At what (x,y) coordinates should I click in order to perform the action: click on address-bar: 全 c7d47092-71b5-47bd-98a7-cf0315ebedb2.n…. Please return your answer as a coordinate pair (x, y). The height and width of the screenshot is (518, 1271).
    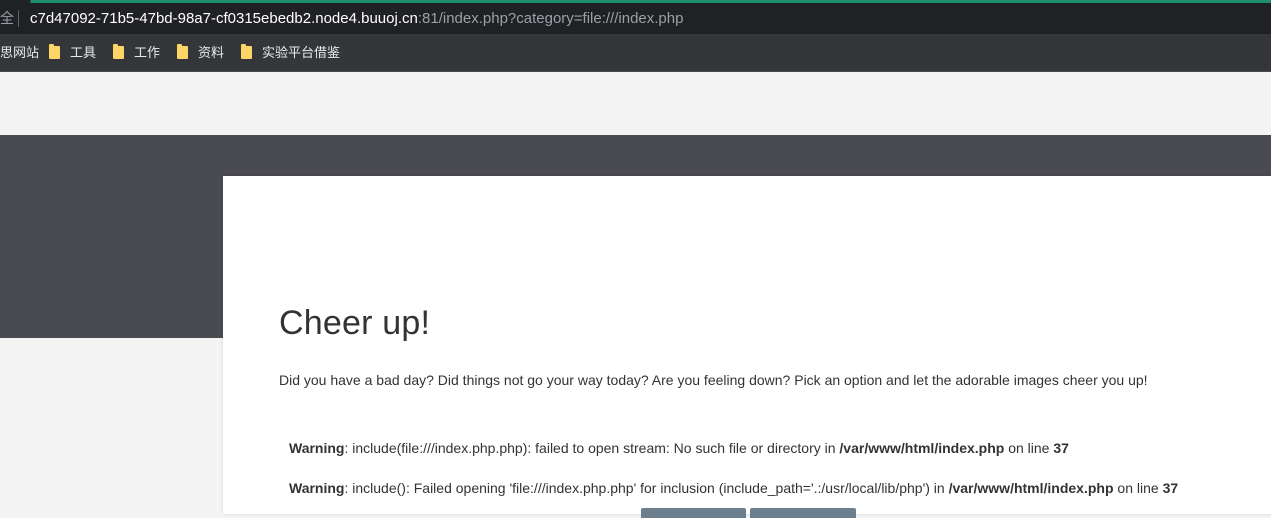
    Looking at the image, I should click on (635, 18).